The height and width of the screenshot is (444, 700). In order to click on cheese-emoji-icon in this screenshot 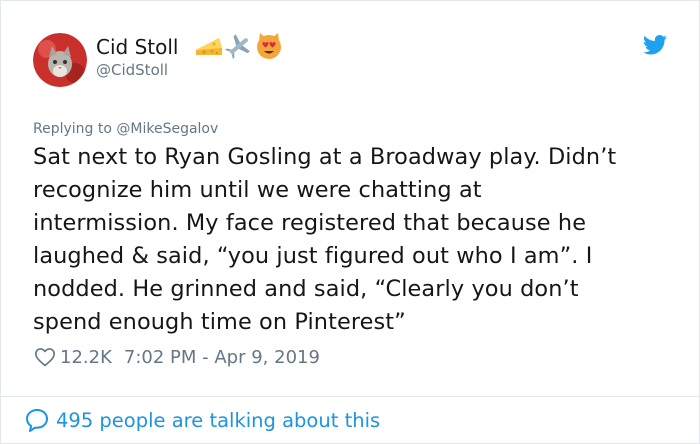, I will do `click(209, 46)`.